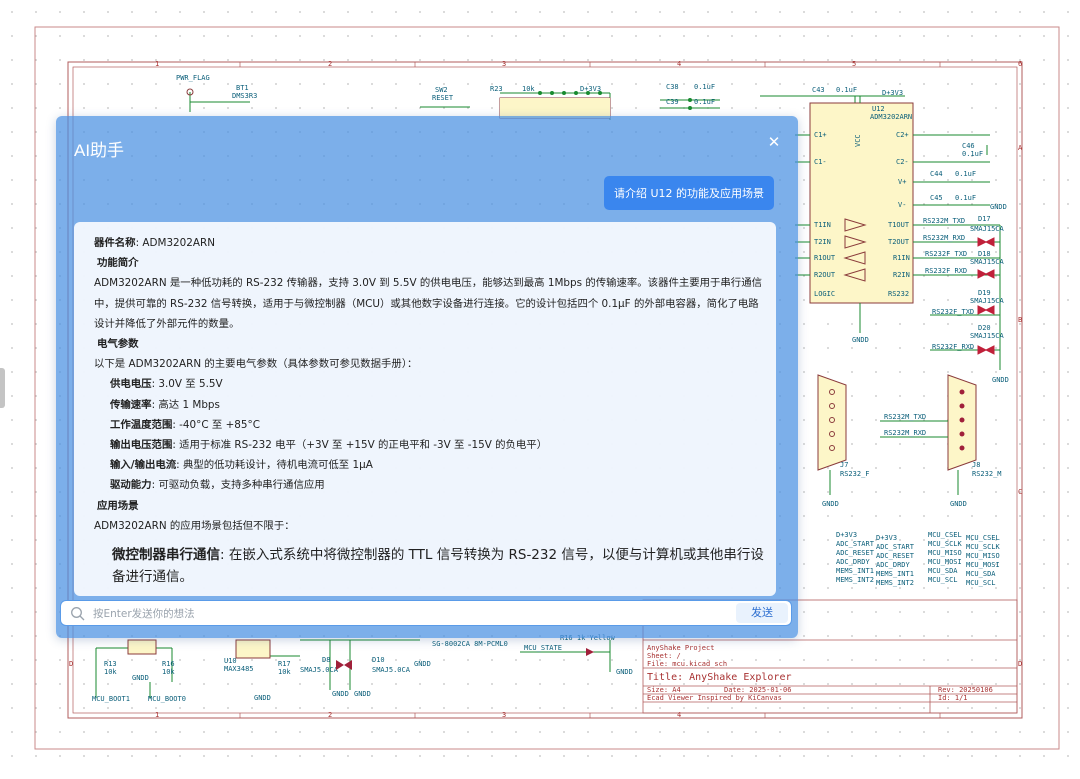 The height and width of the screenshot is (779, 1080). Describe the element at coordinates (825, 258) in the screenshot. I see `pin-r1out: R1OUT` at that location.